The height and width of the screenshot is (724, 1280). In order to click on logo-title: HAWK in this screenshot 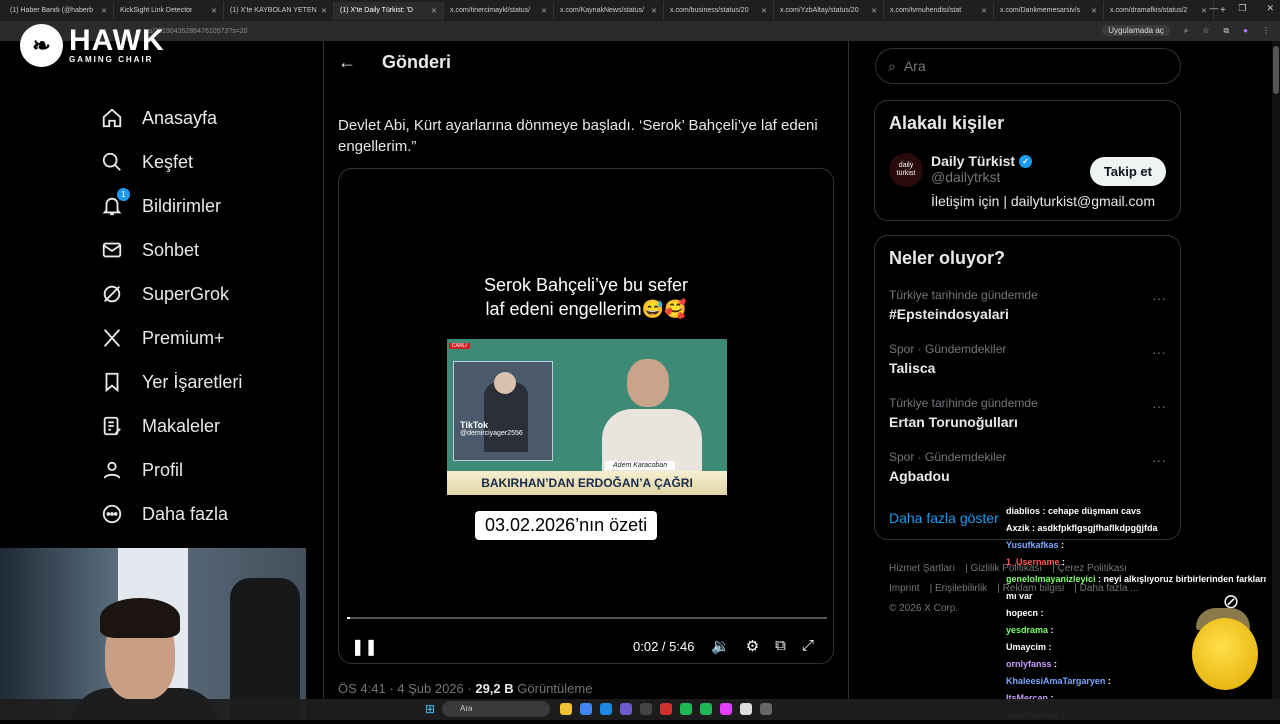, I will do `click(117, 40)`.